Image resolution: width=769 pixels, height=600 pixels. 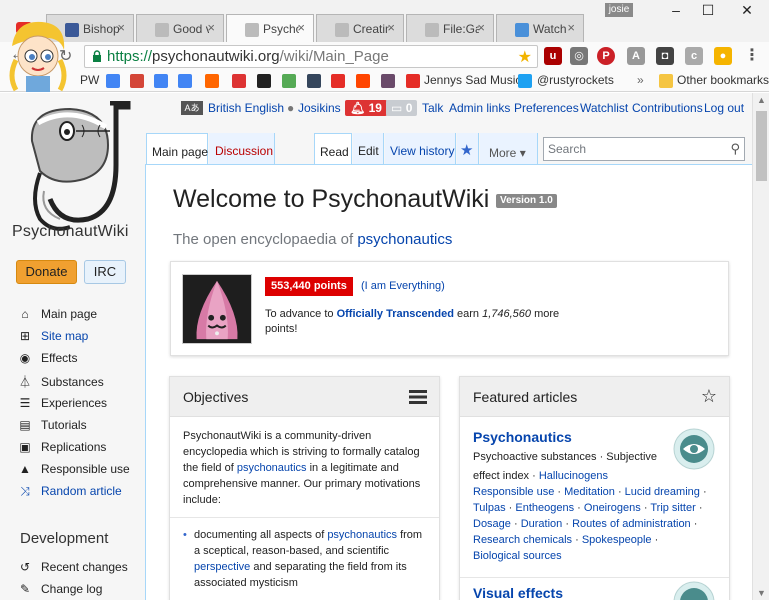 What do you see at coordinates (333, 148) in the screenshot?
I see `tab-read: Read` at bounding box center [333, 148].